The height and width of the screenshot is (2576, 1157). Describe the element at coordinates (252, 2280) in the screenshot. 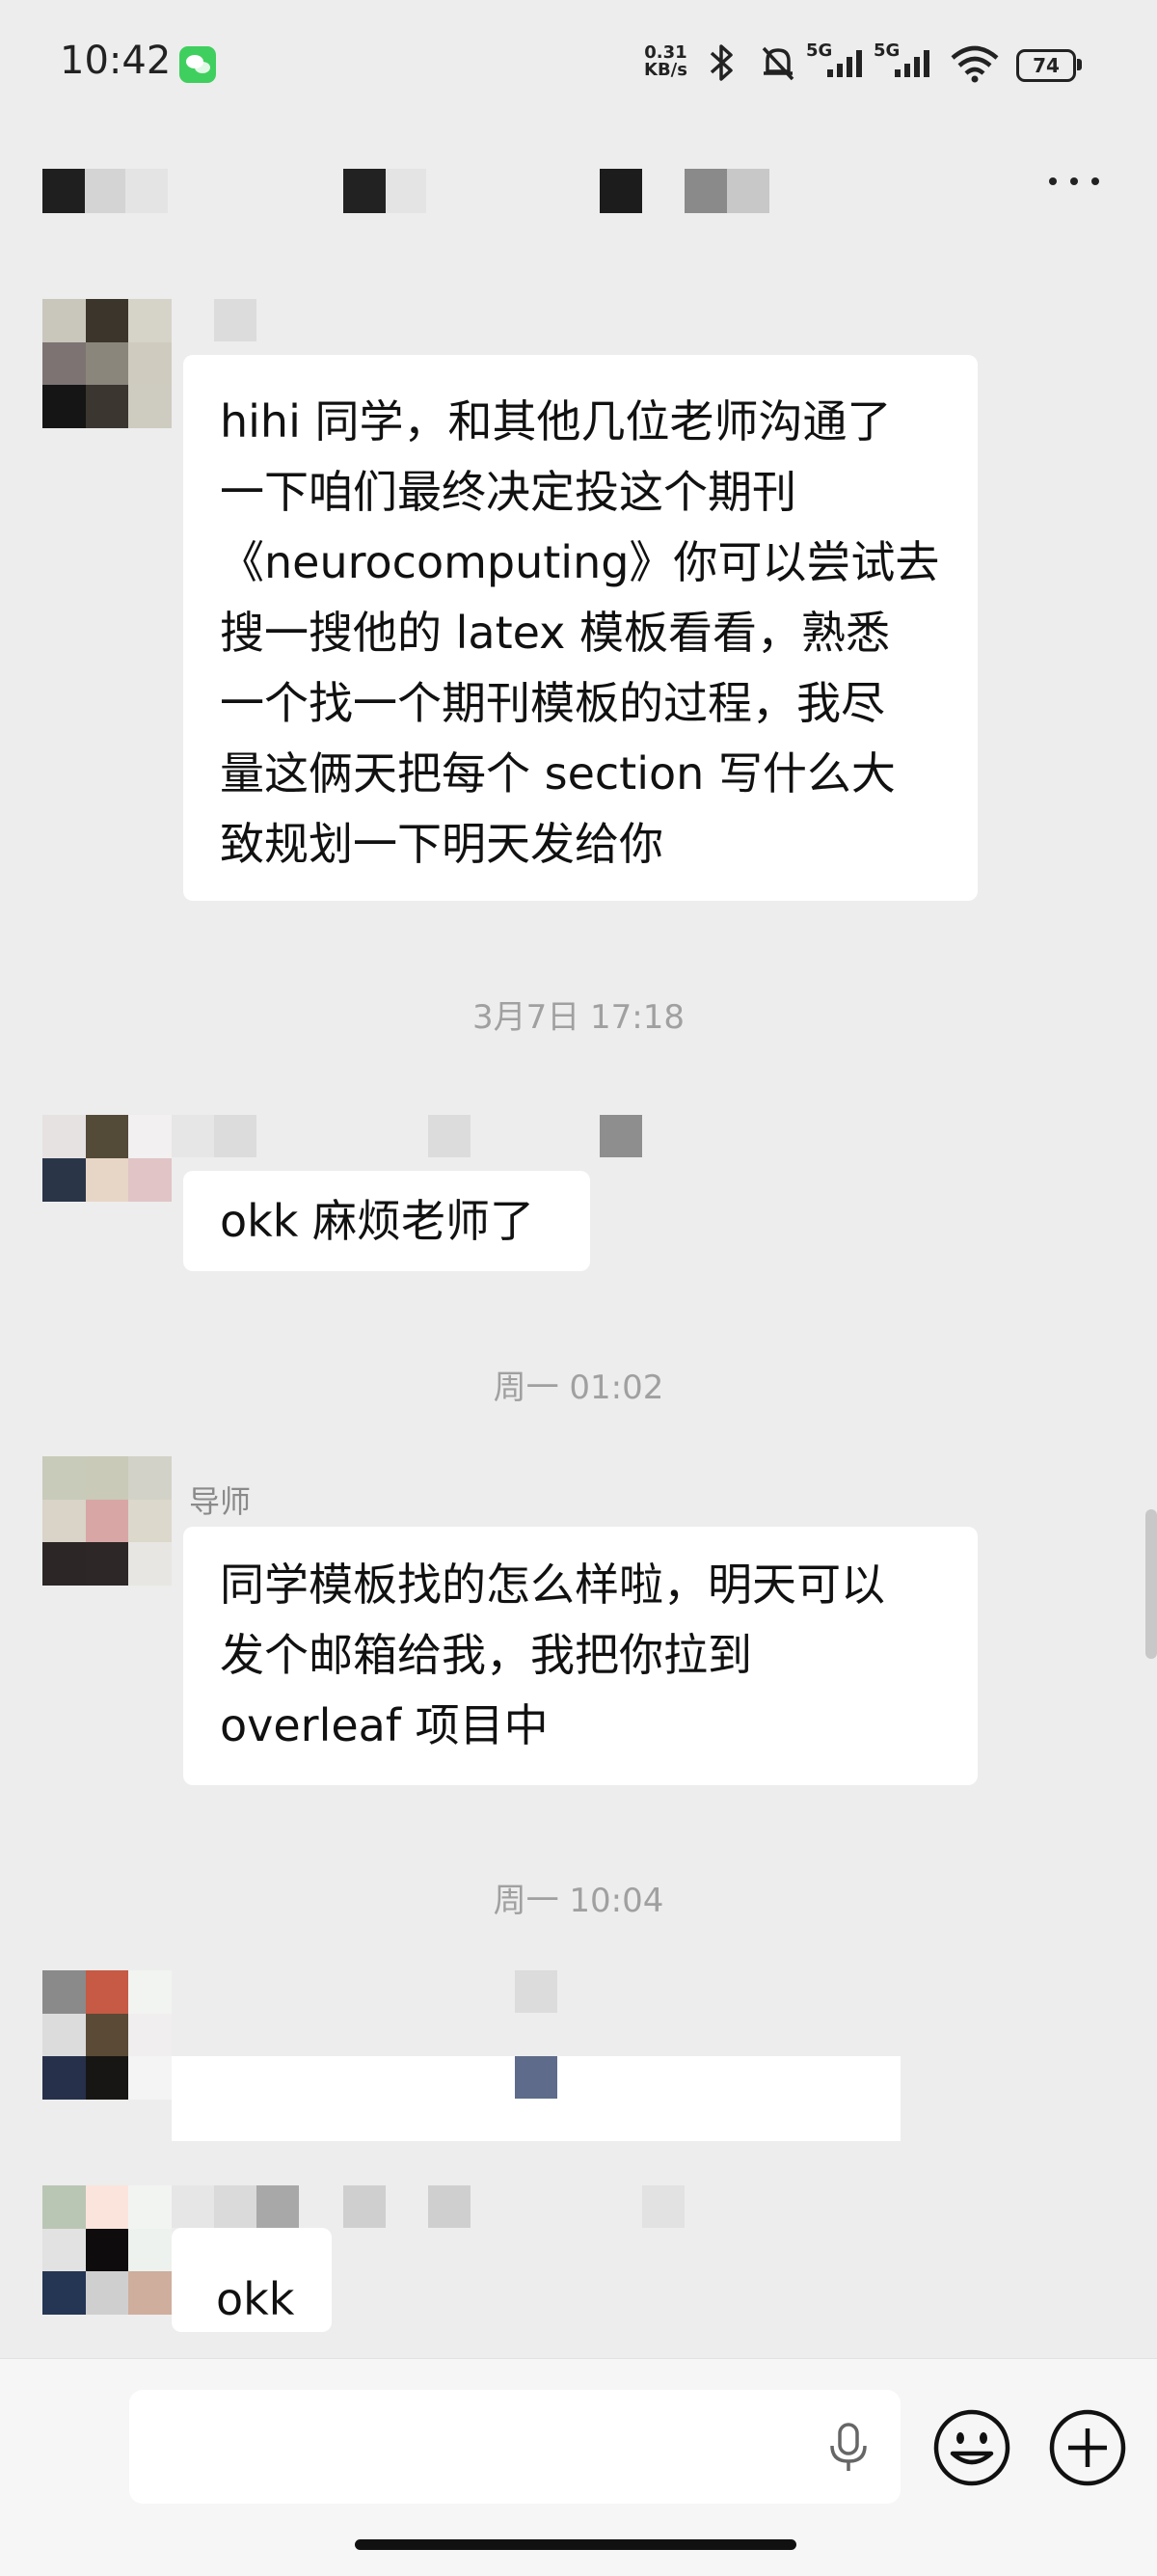

I see `message-bubble: okk` at that location.